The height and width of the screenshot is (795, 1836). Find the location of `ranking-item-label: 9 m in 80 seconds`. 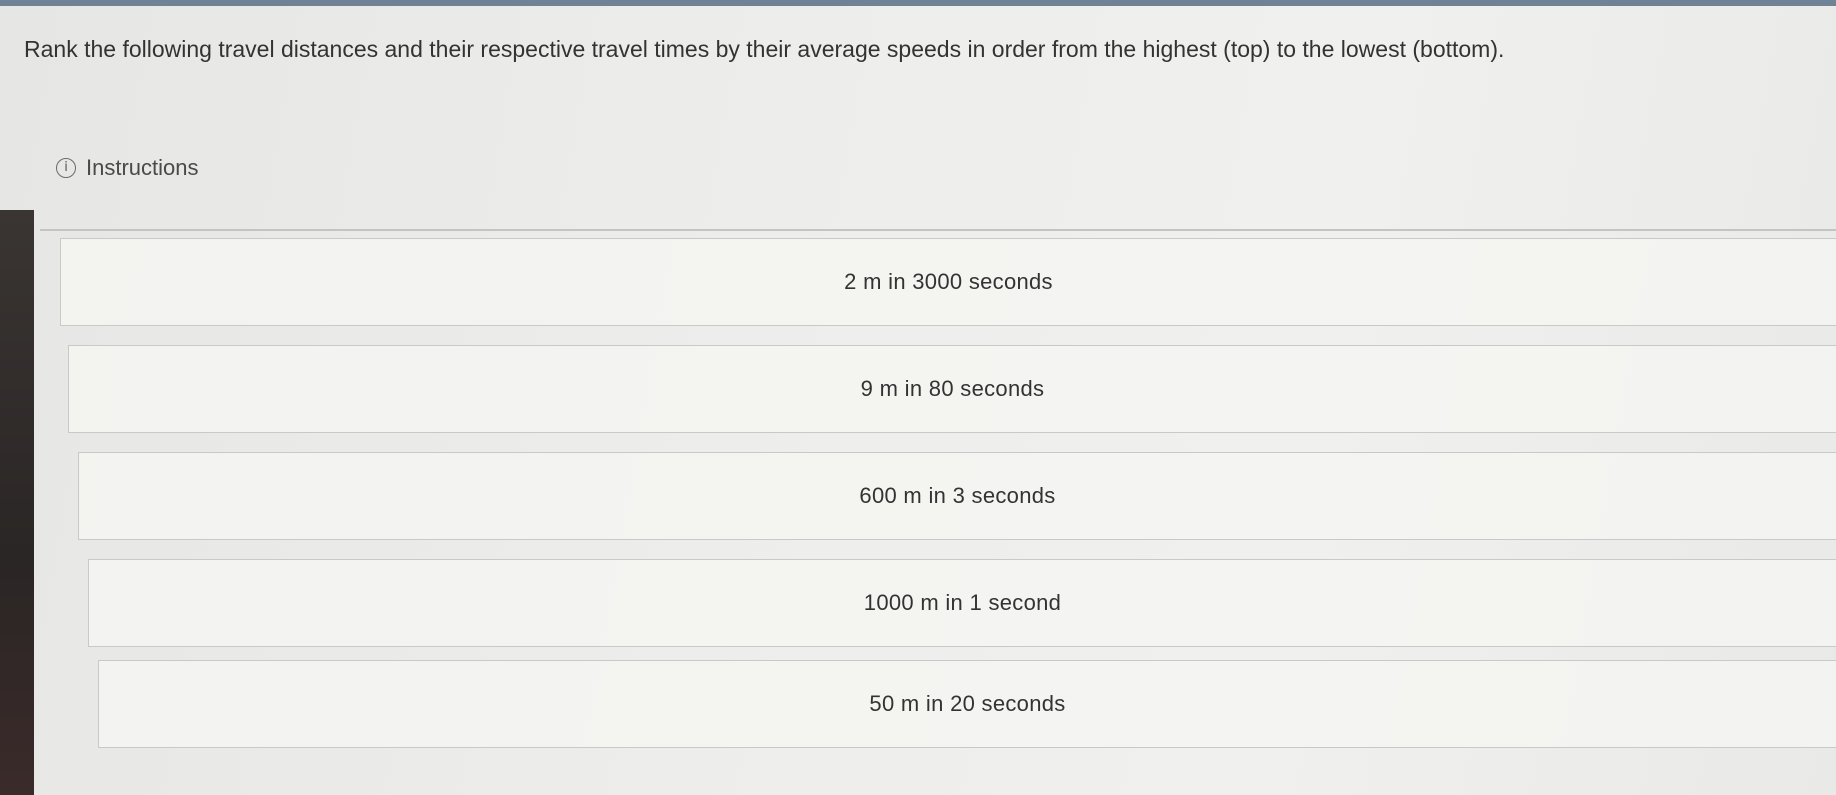

ranking-item-label: 9 m in 80 seconds is located at coordinates (952, 388).